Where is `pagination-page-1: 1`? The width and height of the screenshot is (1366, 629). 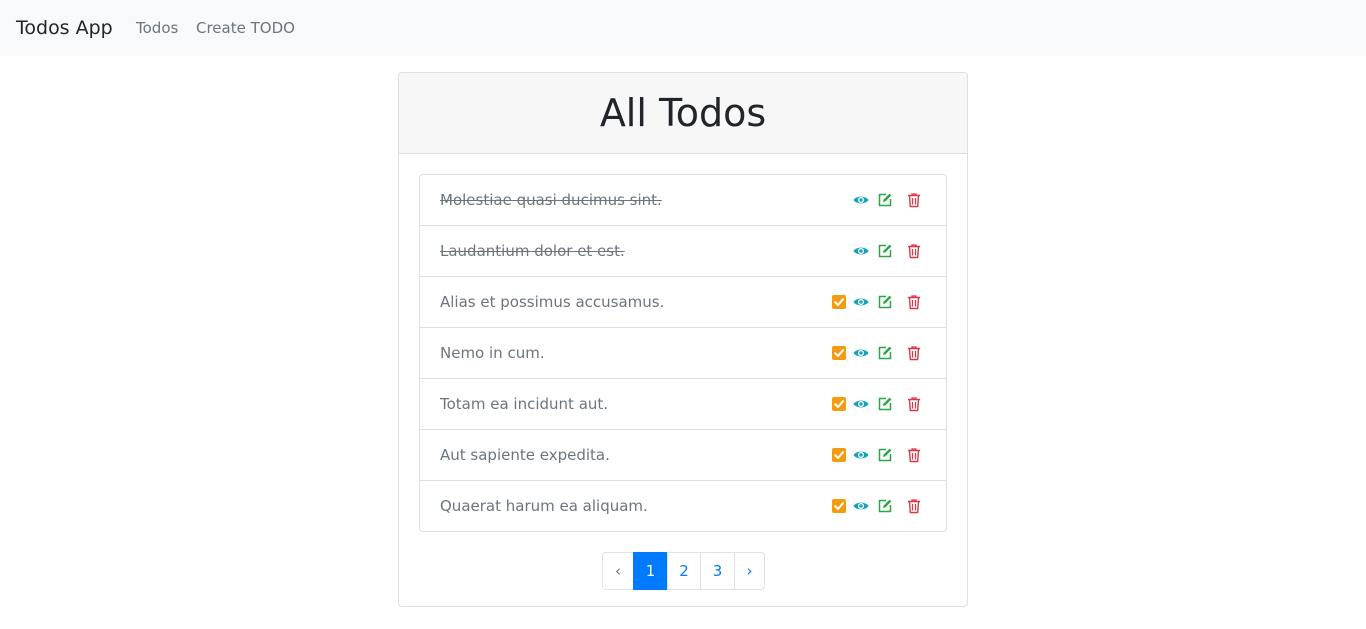
pagination-page-1: 1 is located at coordinates (650, 571).